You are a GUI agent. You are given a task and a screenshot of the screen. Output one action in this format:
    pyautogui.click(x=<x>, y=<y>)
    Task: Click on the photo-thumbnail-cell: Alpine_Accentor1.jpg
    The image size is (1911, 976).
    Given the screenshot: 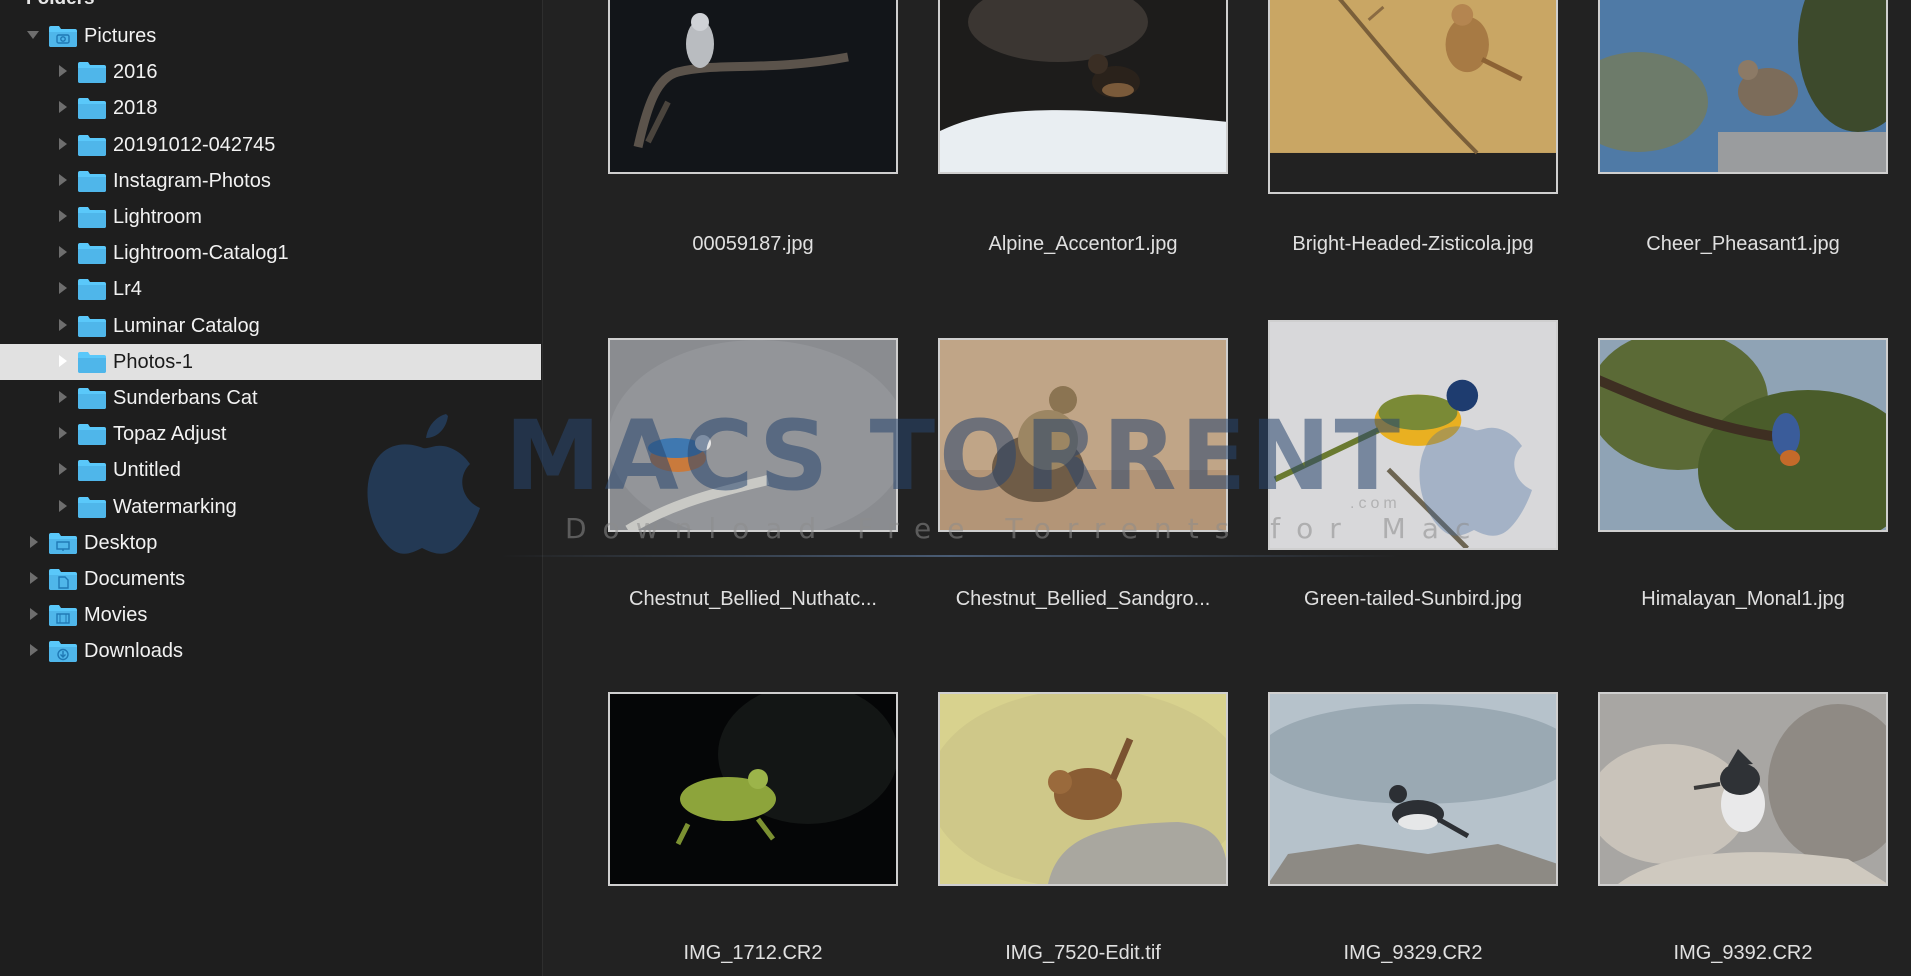 What is the action you would take?
    pyautogui.click(x=1083, y=160)
    